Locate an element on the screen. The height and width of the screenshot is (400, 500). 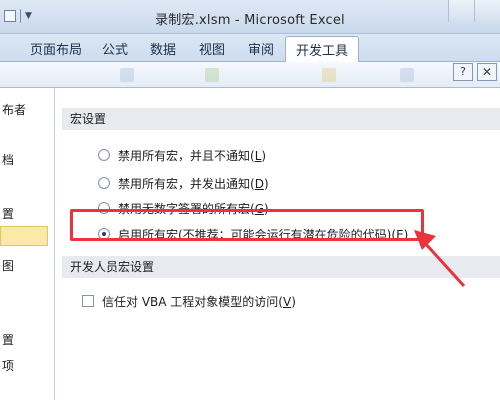
minimize-button is located at coordinates (461, 11).